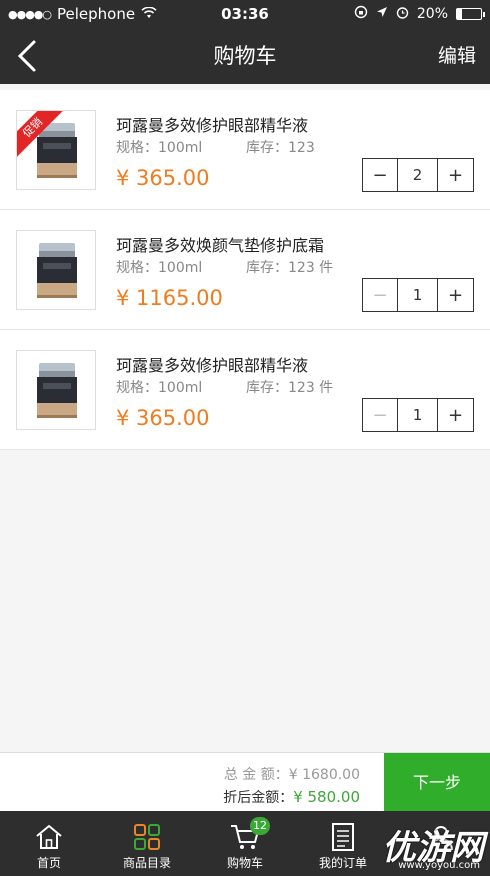 This screenshot has width=490, height=876. I want to click on orders-icon, so click(343, 837).